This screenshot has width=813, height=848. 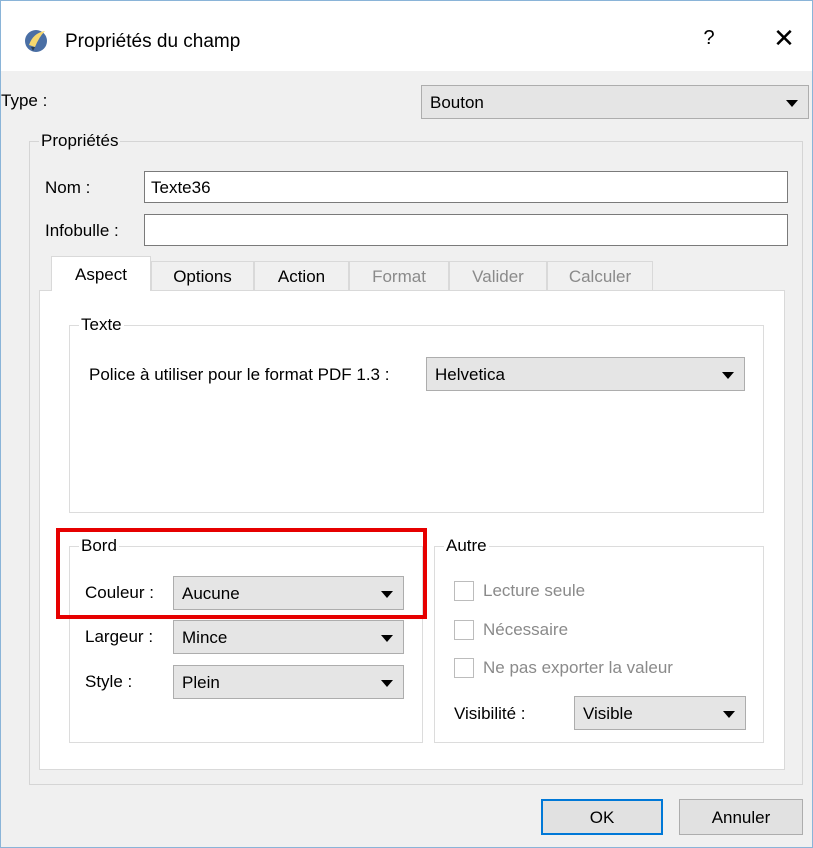 What do you see at coordinates (201, 682) in the screenshot?
I see `style-select-value: Plein` at bounding box center [201, 682].